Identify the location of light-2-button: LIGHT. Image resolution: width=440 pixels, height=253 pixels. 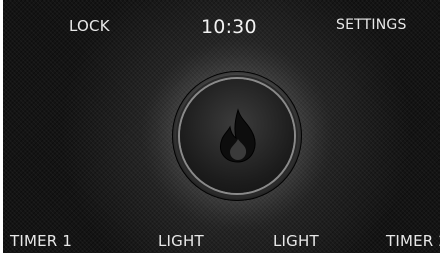
(296, 241).